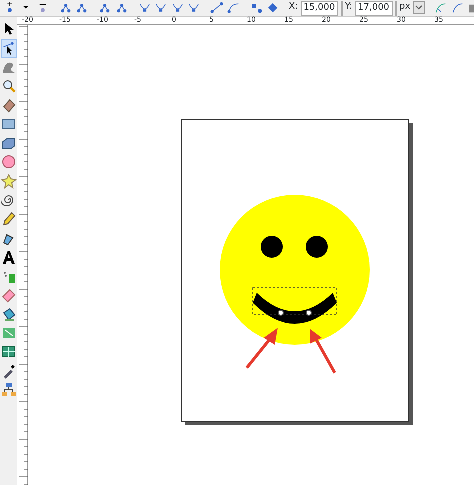 The image size is (474, 486). I want to click on mask-path-icon, so click(457, 8).